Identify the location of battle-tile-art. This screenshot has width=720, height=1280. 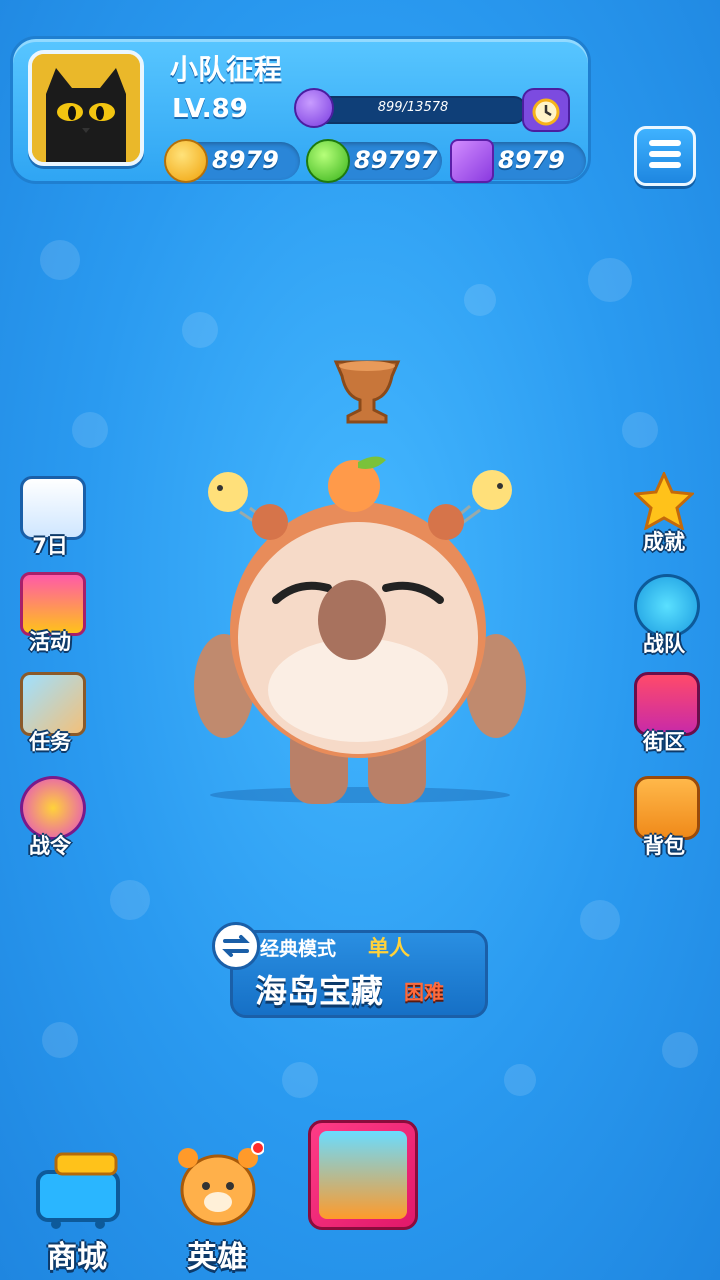
(363, 1175).